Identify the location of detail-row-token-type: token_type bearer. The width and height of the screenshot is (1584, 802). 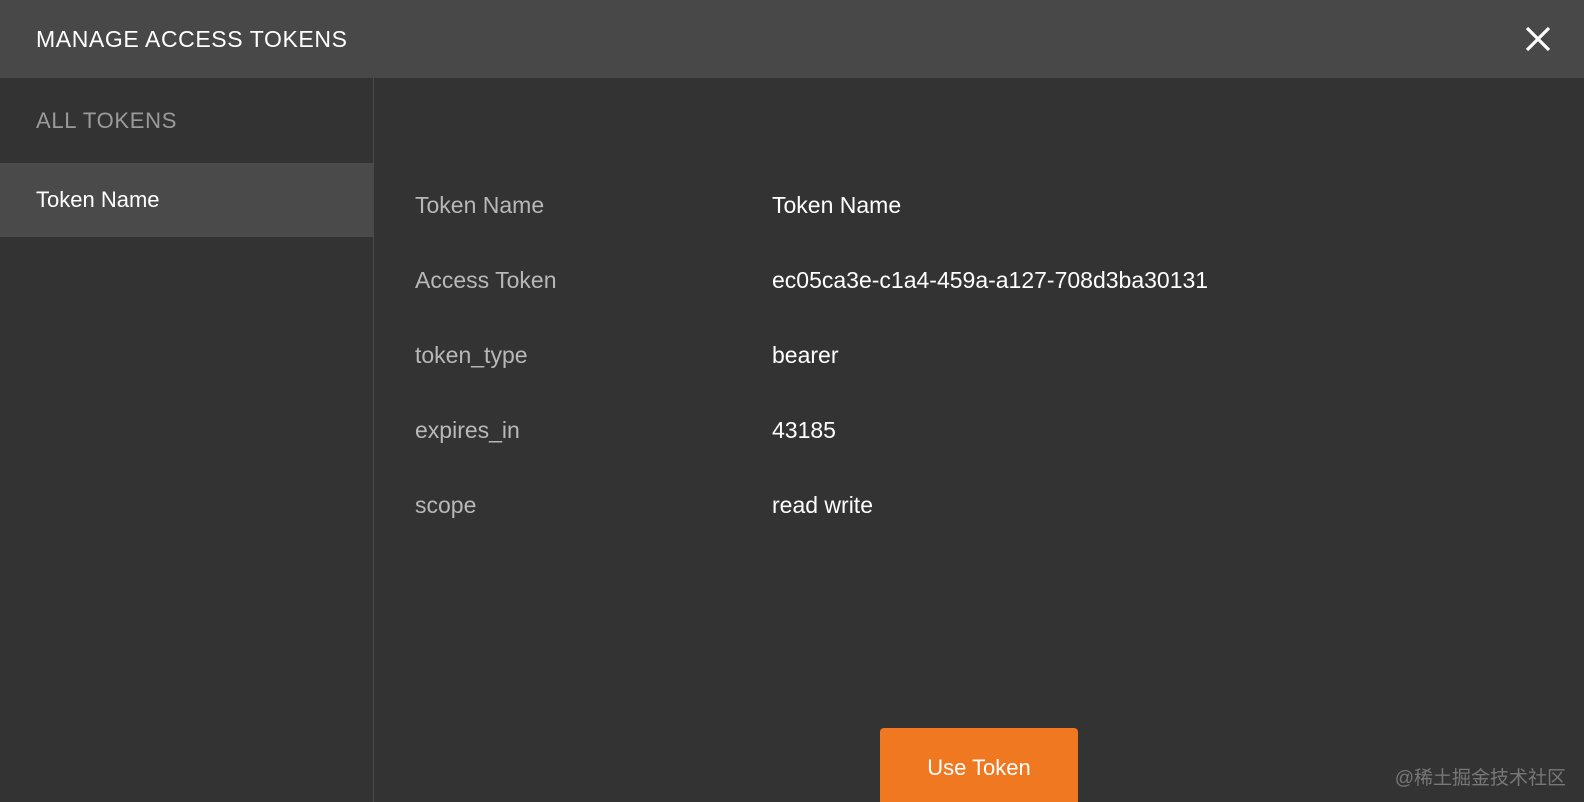
(999, 379).